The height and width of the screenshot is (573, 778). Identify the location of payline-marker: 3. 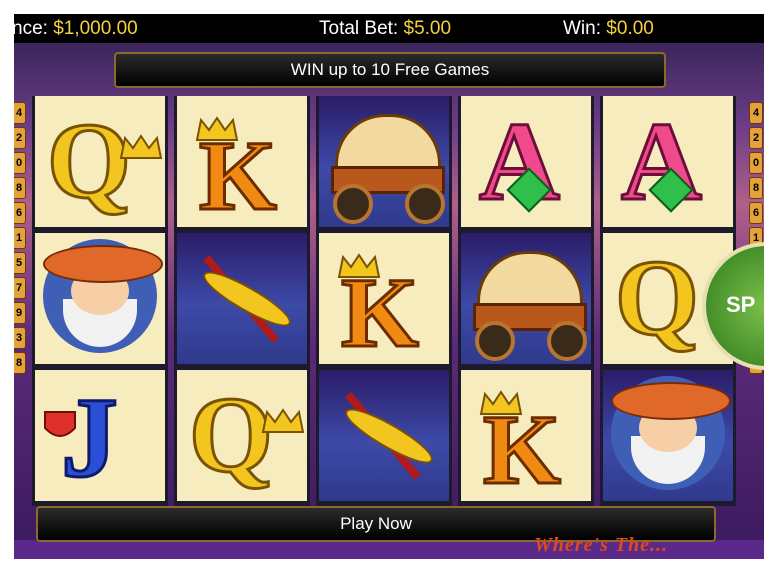
(20, 338).